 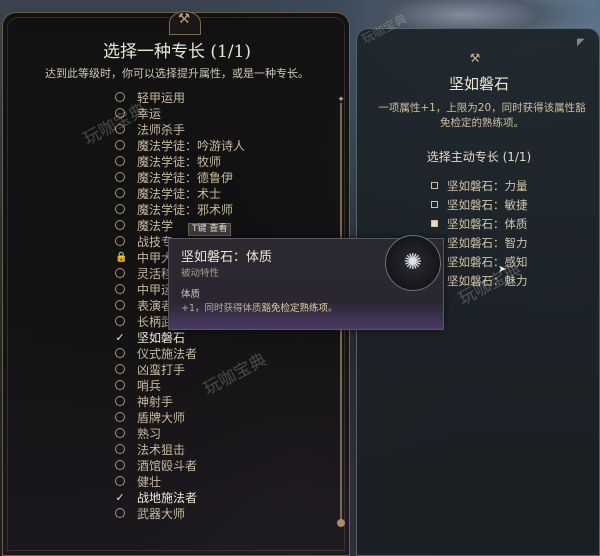 What do you see at coordinates (177, 73) in the screenshot?
I see `panel-subtitle: 达到此等级时，你可以选择提升属性，或是一种专长。` at bounding box center [177, 73].